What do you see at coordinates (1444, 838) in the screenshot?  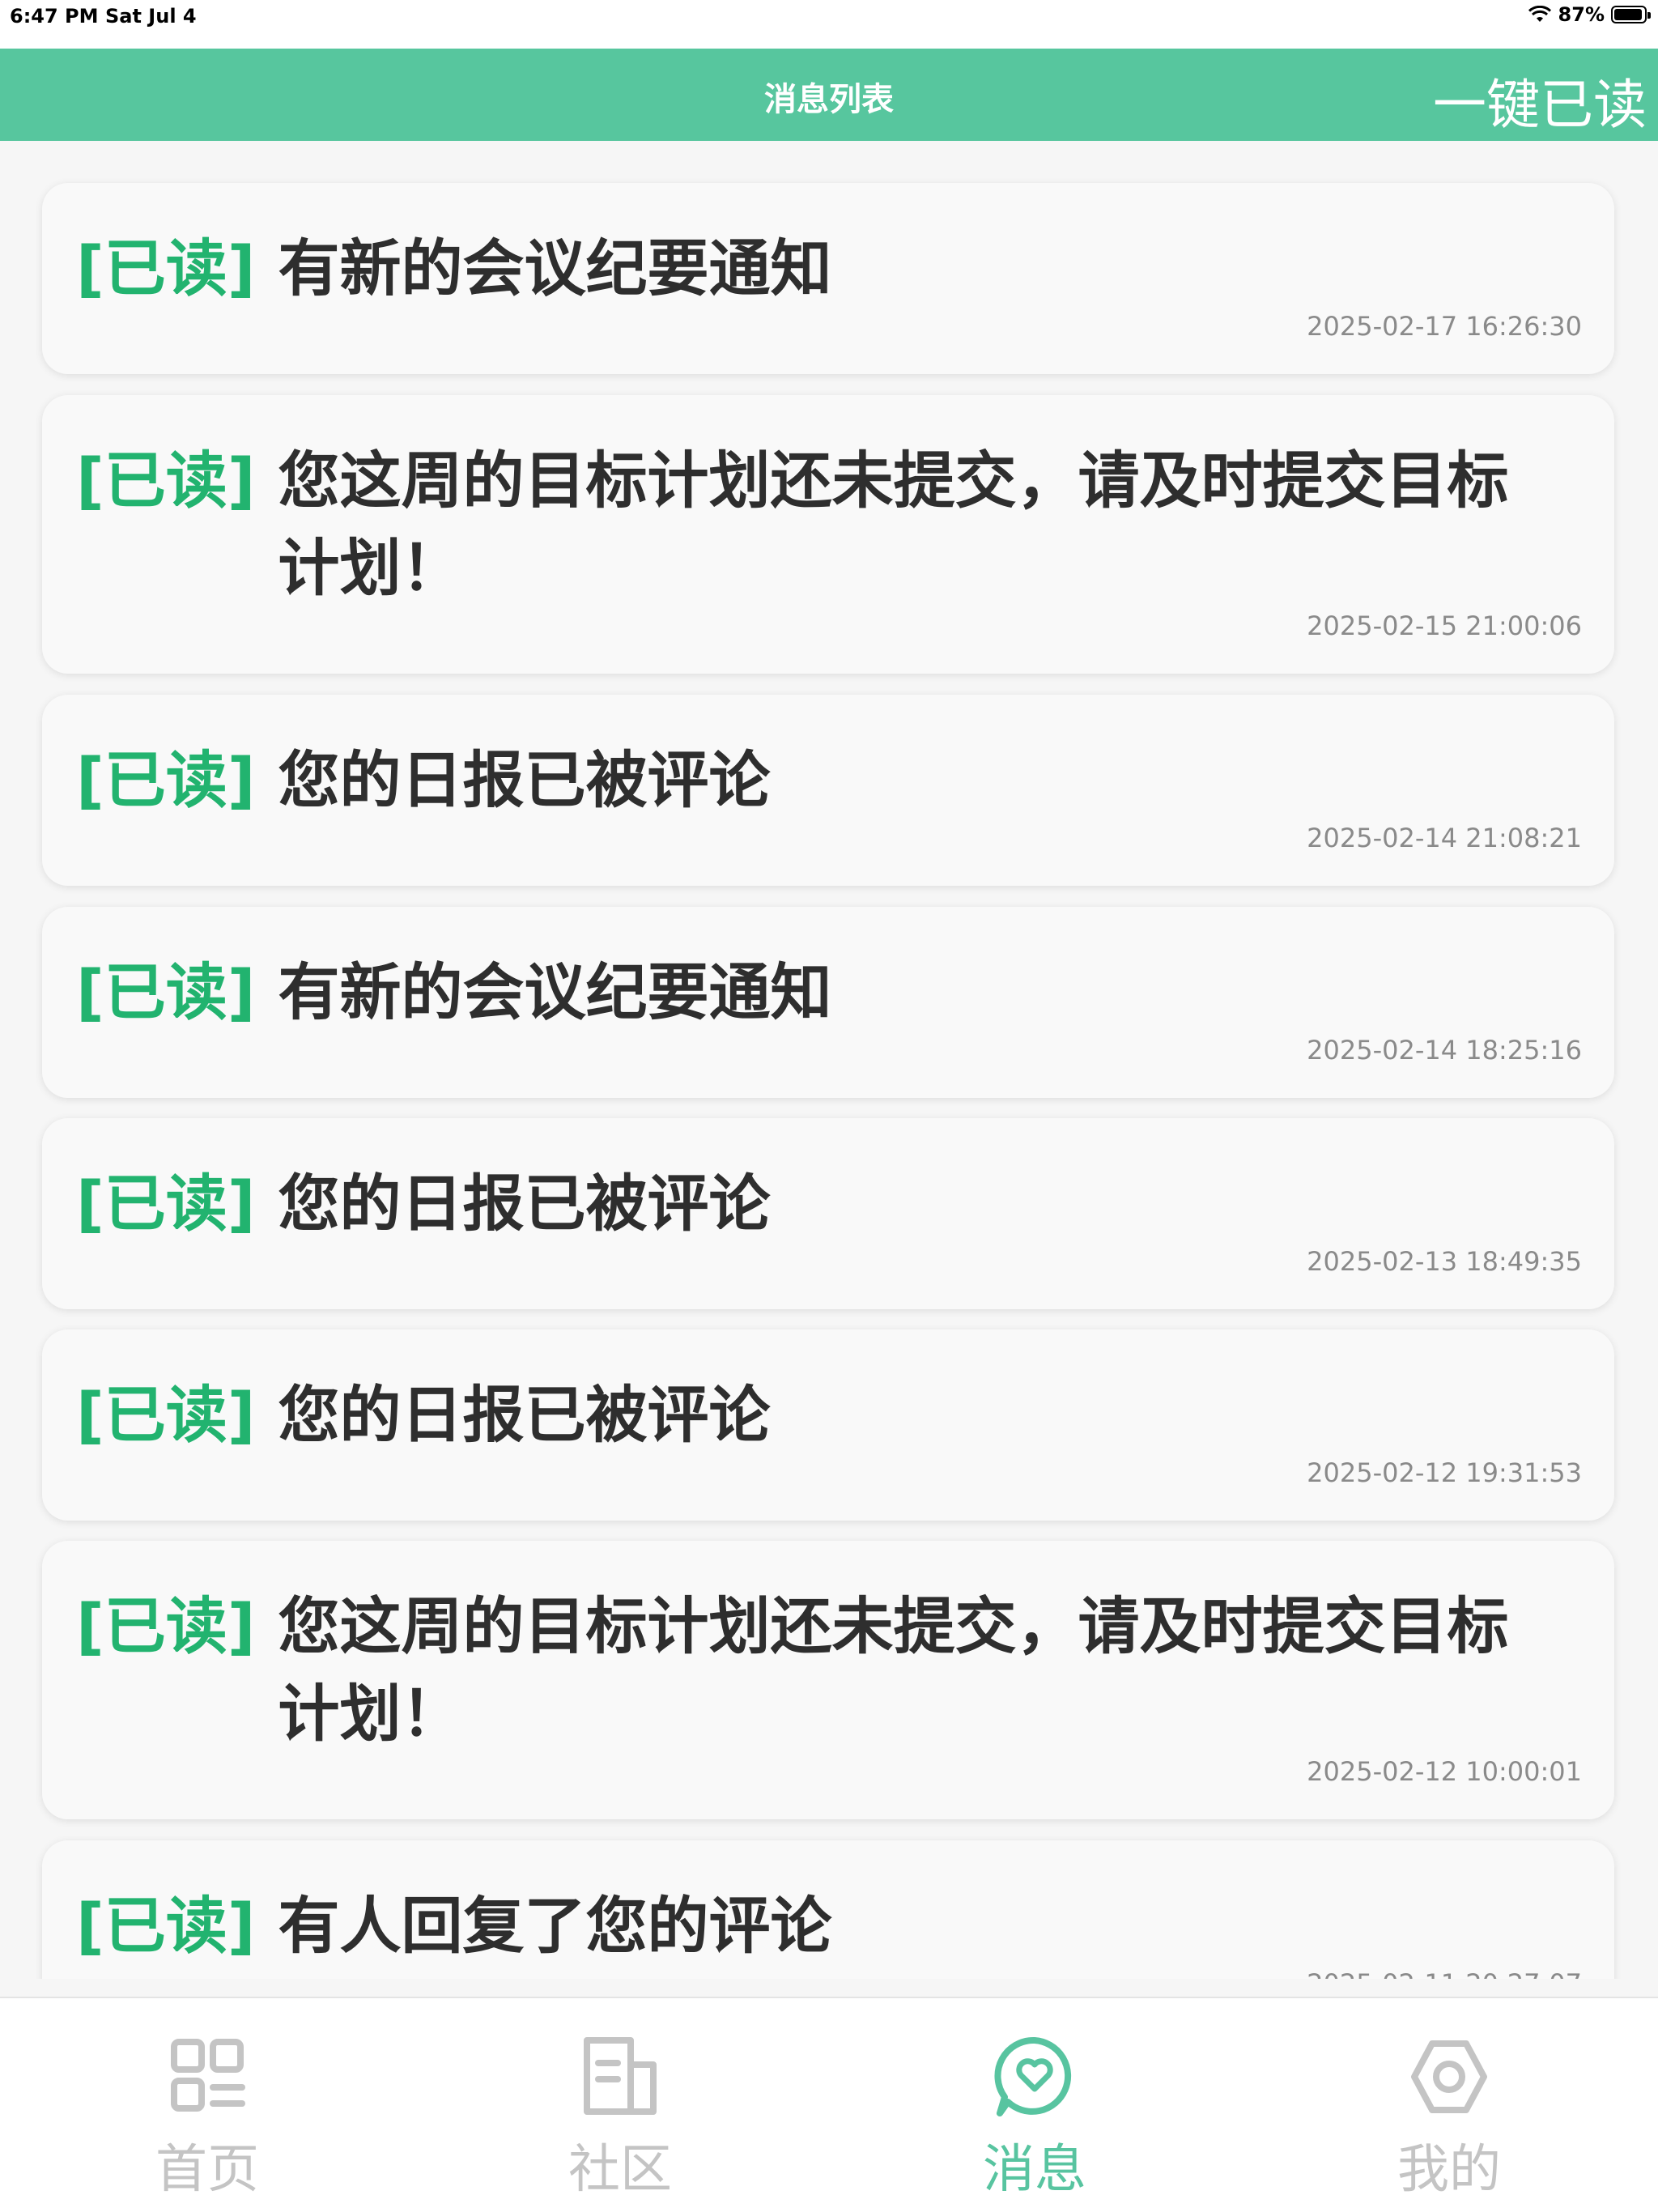 I see `message-time: 2025-02-14 21:08:21` at bounding box center [1444, 838].